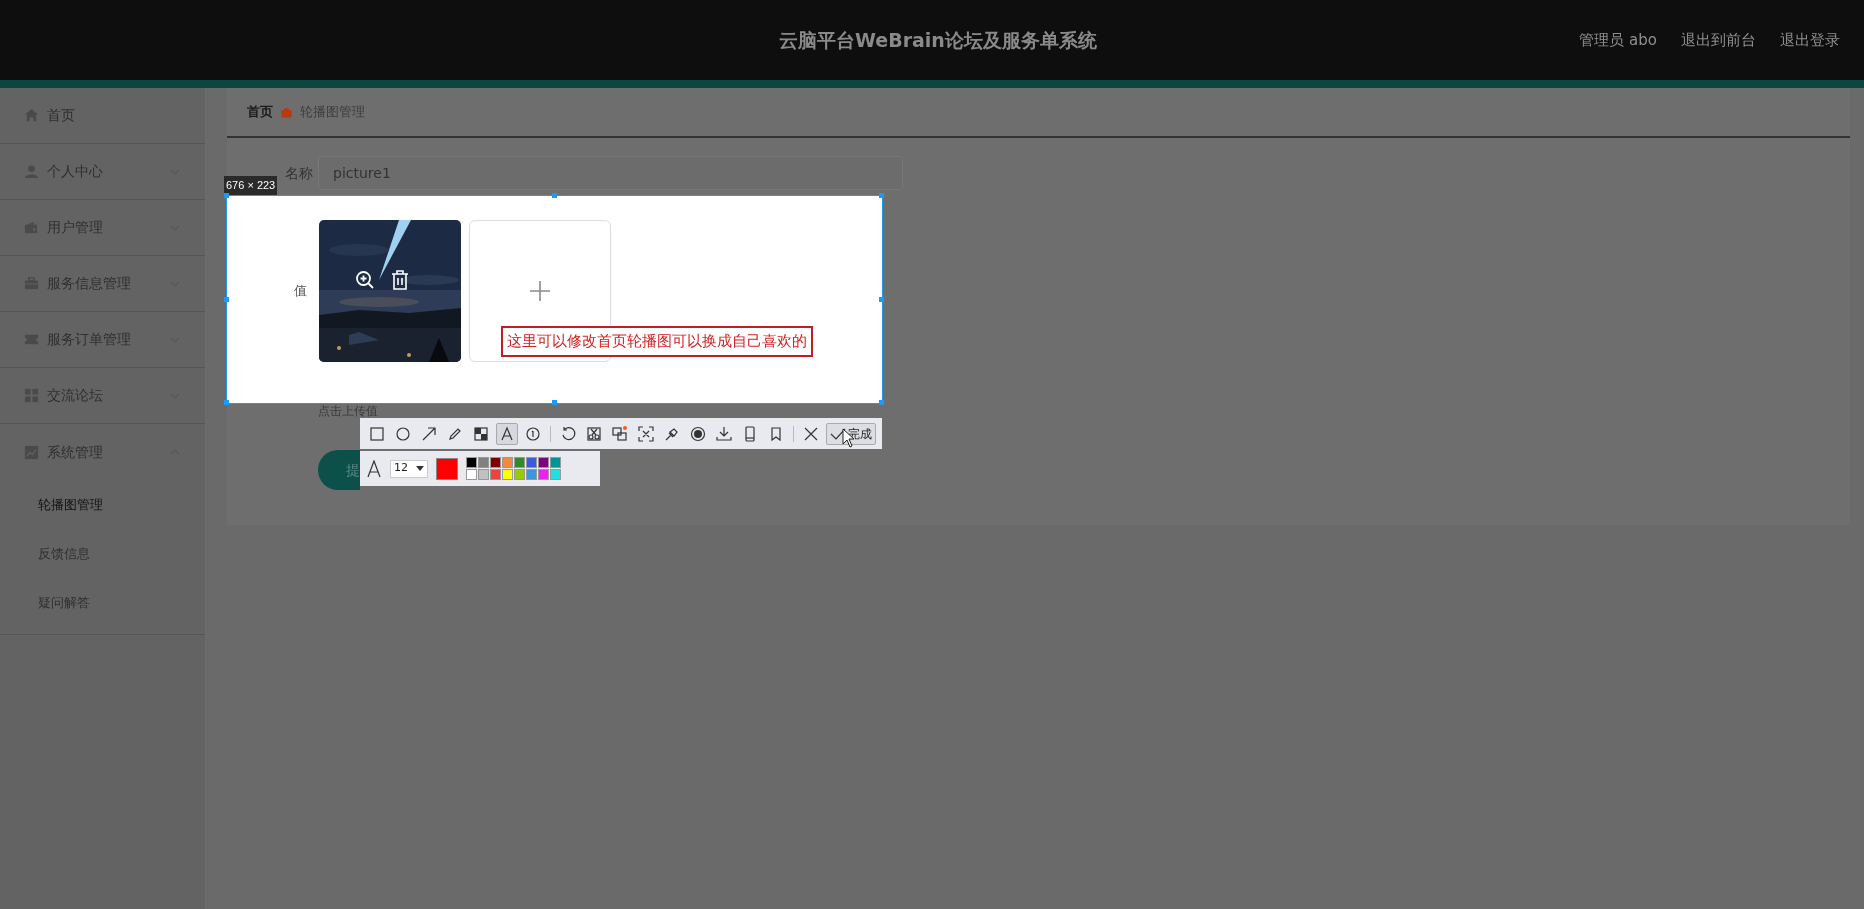 This screenshot has width=1864, height=909. What do you see at coordinates (377, 433) in the screenshot?
I see `rectangle-icon` at bounding box center [377, 433].